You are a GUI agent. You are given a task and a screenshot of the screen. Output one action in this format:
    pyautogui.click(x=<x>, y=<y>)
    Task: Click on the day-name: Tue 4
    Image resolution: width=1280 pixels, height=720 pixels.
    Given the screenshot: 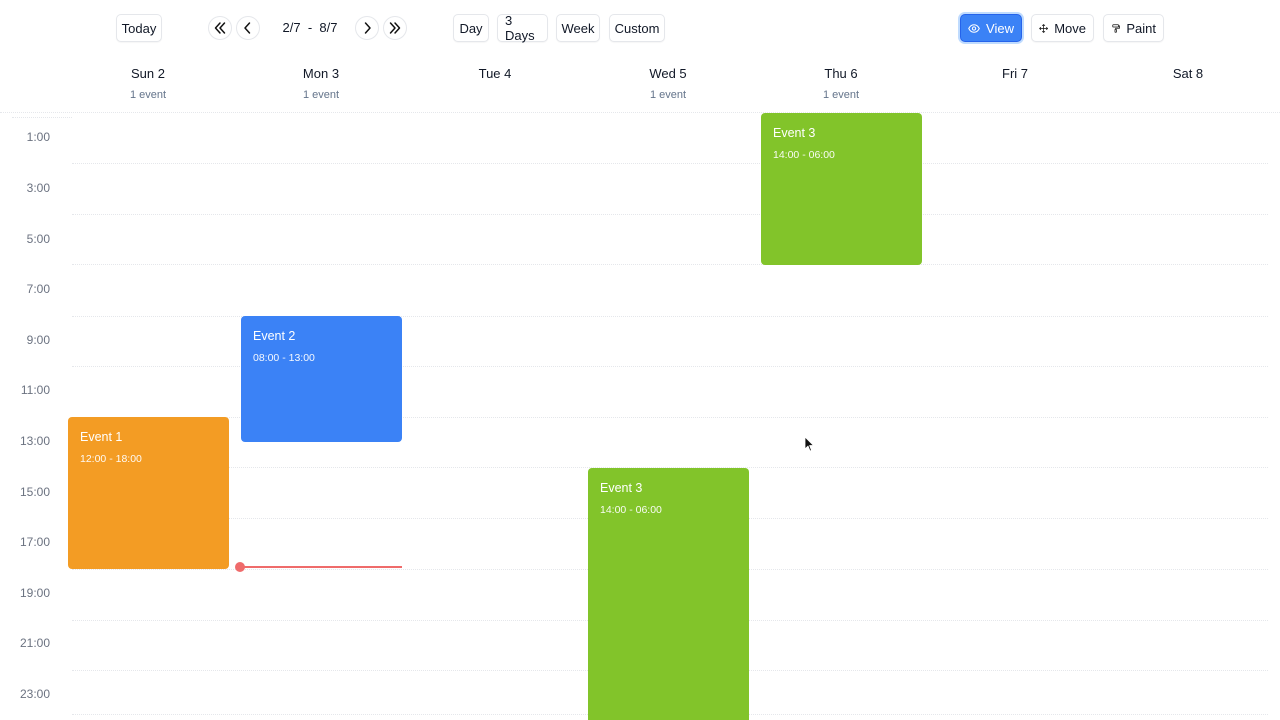 What is the action you would take?
    pyautogui.click(x=495, y=73)
    